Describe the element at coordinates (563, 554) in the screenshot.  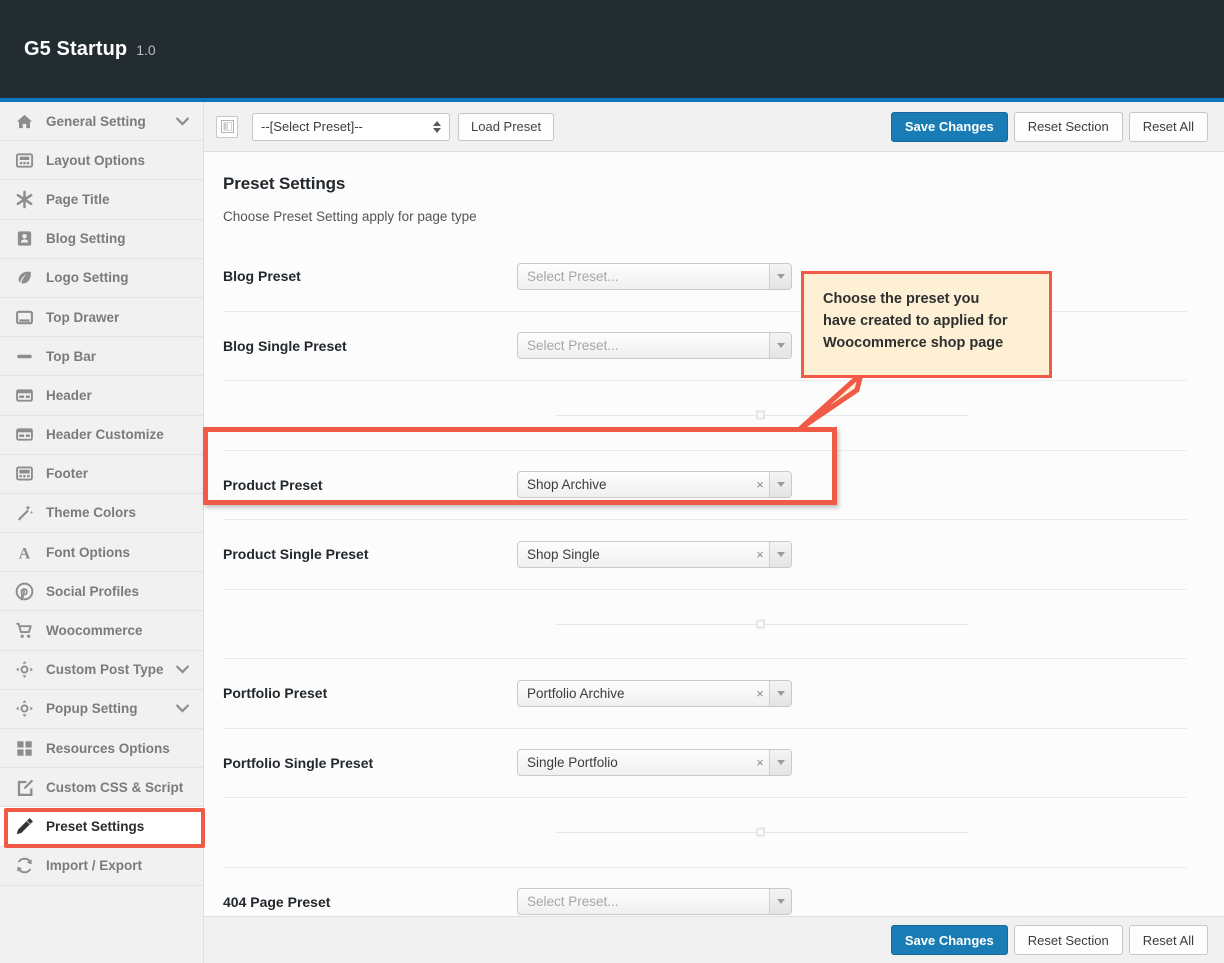
I see `preset-dropdown-value: Shop Single` at that location.